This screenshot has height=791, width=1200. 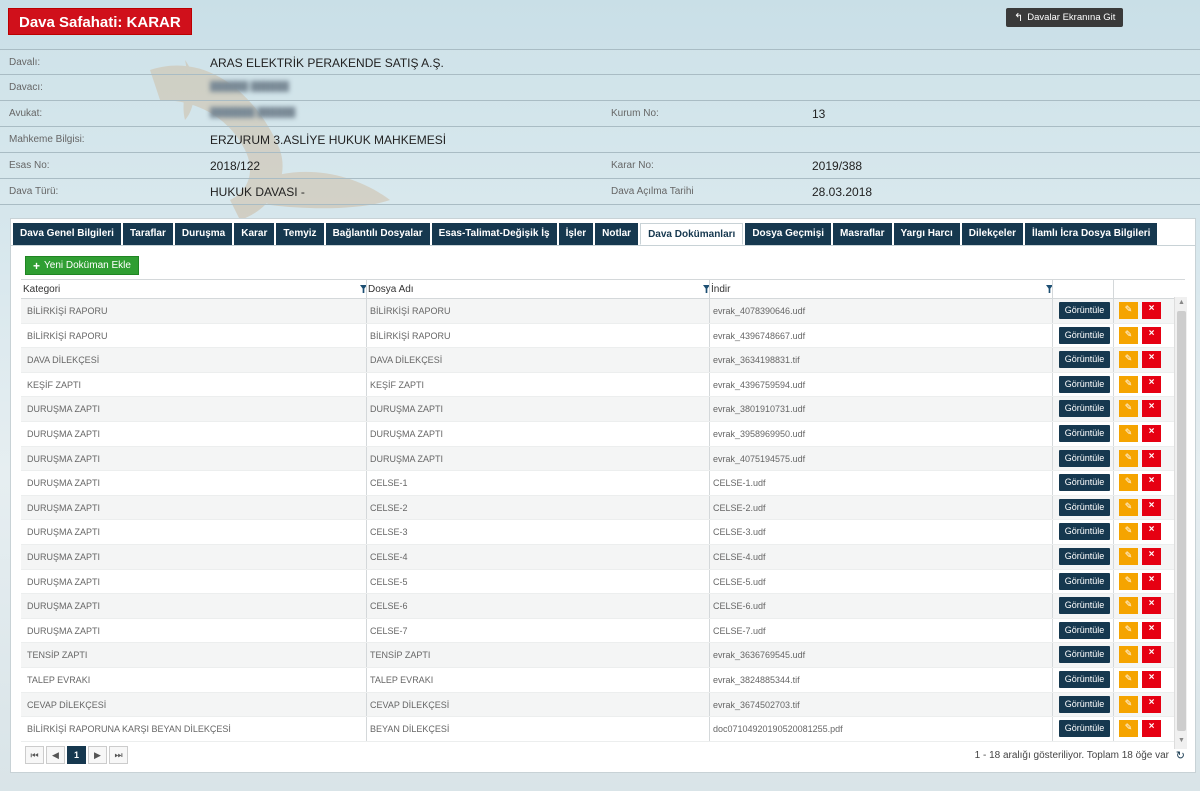 I want to click on cell-indir-link: CELSE-1.udf, so click(x=739, y=483).